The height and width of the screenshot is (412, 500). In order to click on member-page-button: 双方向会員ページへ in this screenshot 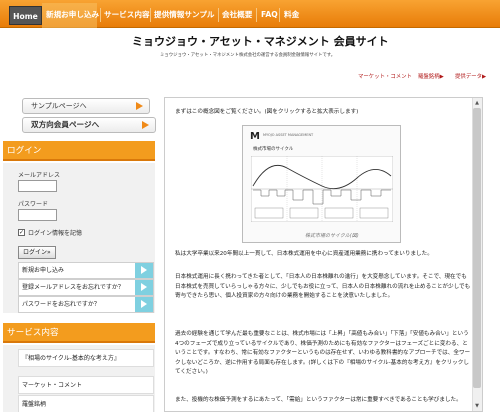, I will do `click(89, 125)`.